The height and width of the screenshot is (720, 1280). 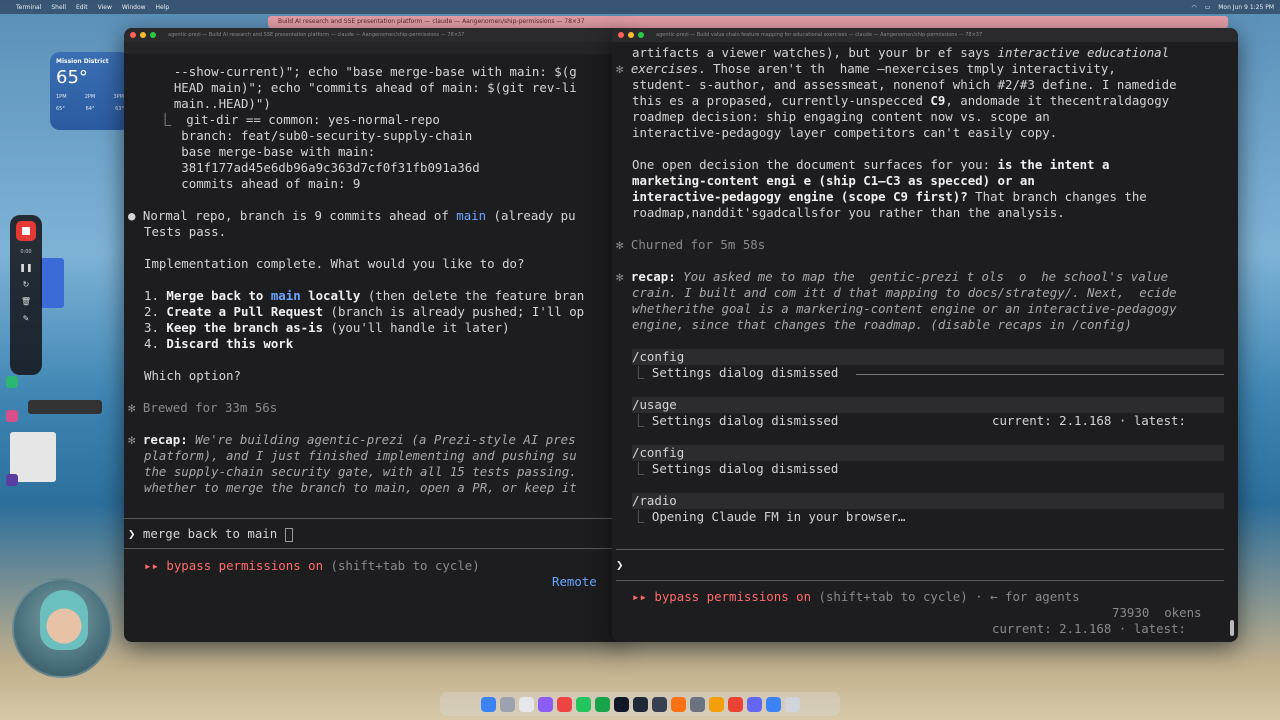 I want to click on scrollbar, so click(x=1232, y=628).